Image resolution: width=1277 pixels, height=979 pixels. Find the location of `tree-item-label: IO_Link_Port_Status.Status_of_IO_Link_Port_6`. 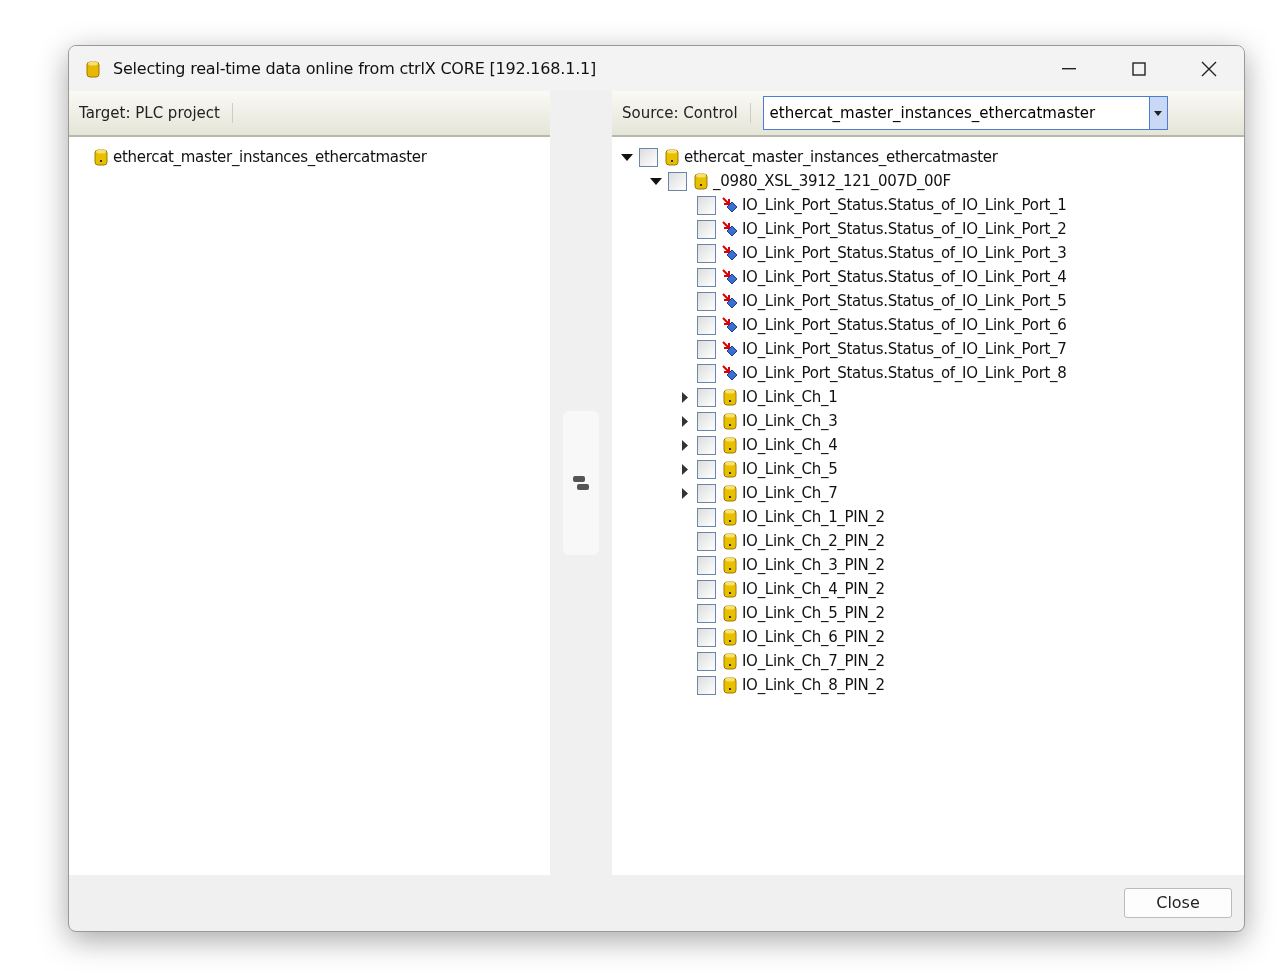

tree-item-label: IO_Link_Port_Status.Status_of_IO_Link_Port_6 is located at coordinates (904, 325).